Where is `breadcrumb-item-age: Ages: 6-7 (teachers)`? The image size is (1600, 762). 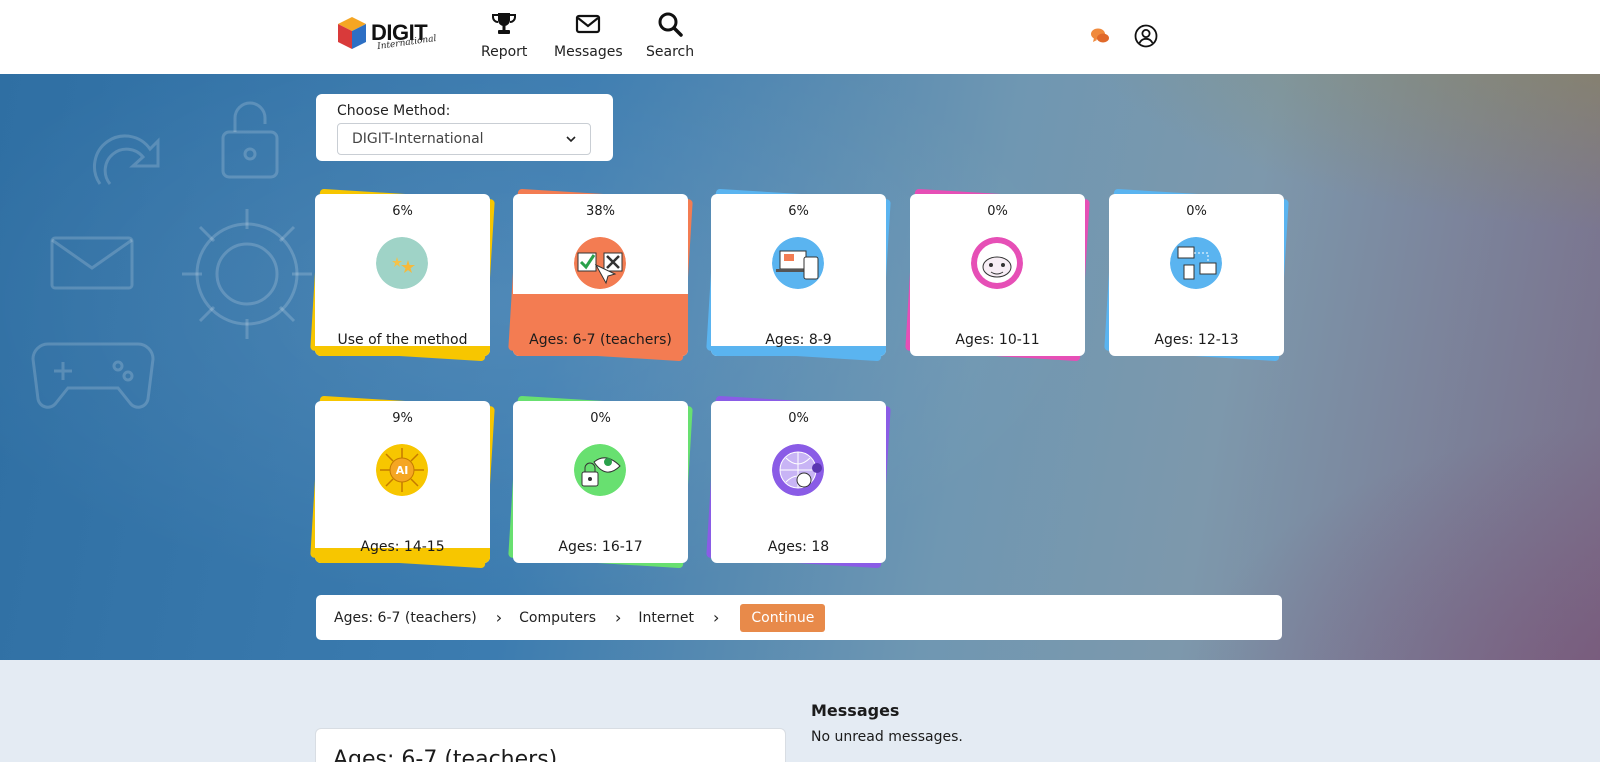 breadcrumb-item-age: Ages: 6-7 (teachers) is located at coordinates (405, 618).